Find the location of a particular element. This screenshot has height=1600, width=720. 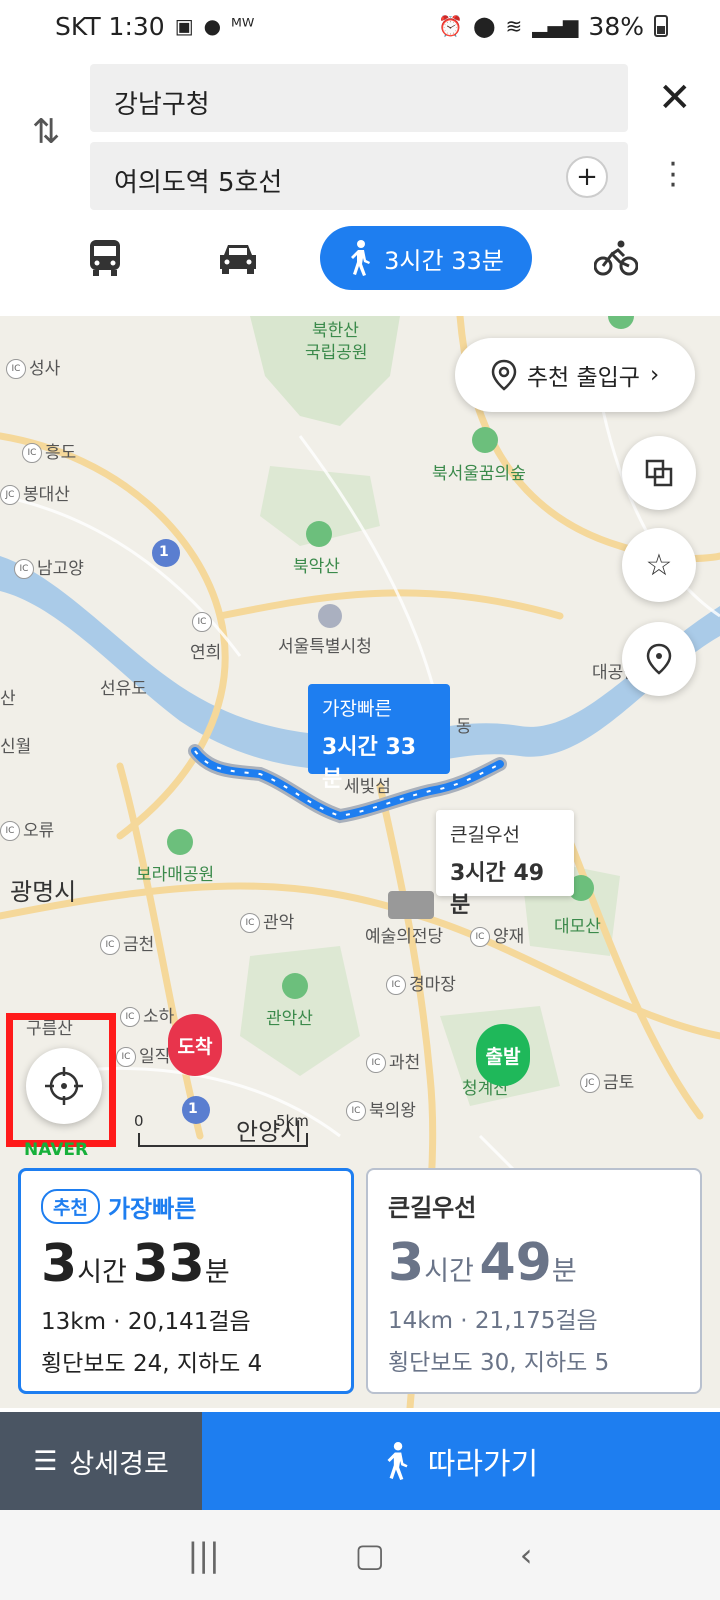

main-road-route-tooltip: 큰길우선 3시간 49분 is located at coordinates (505, 864).